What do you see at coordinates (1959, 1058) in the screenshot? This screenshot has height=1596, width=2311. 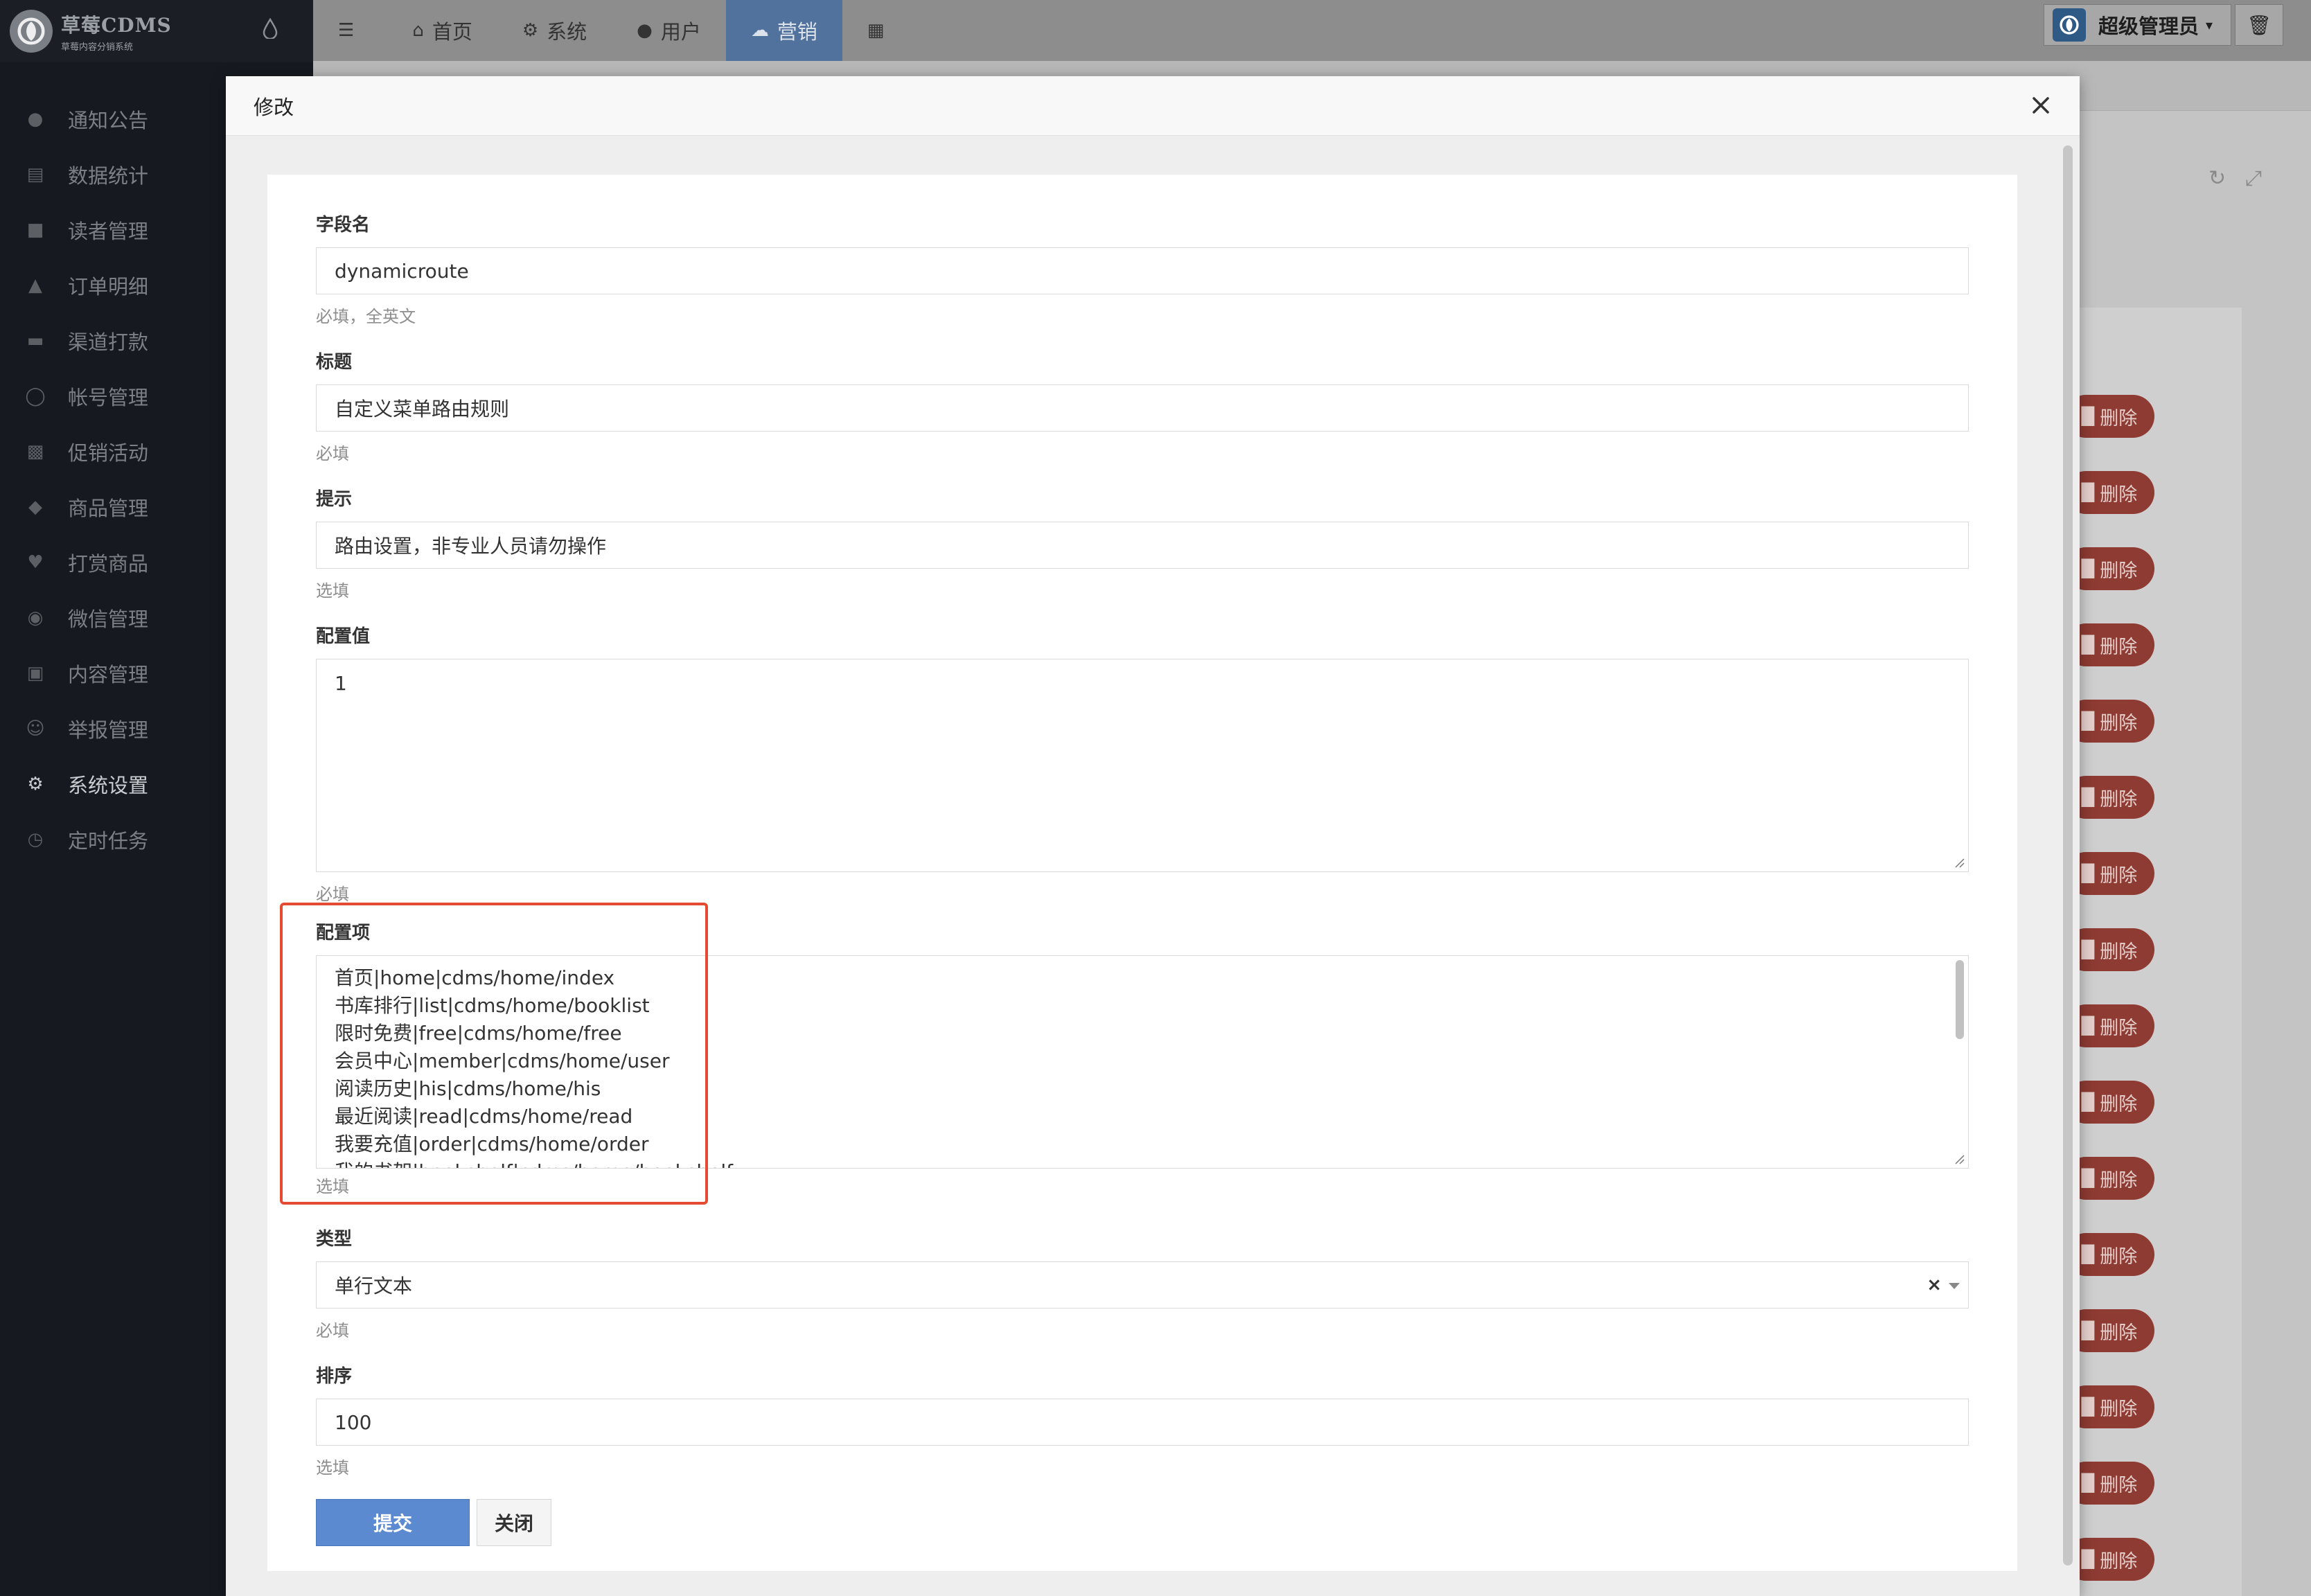 I see `textarea-scrollbar` at bounding box center [1959, 1058].